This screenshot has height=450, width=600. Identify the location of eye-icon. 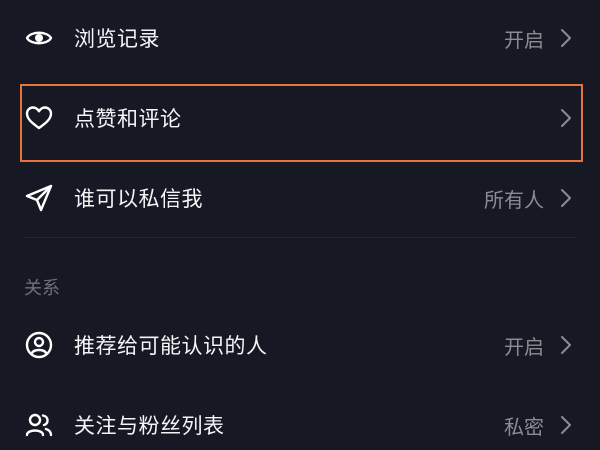
(39, 38).